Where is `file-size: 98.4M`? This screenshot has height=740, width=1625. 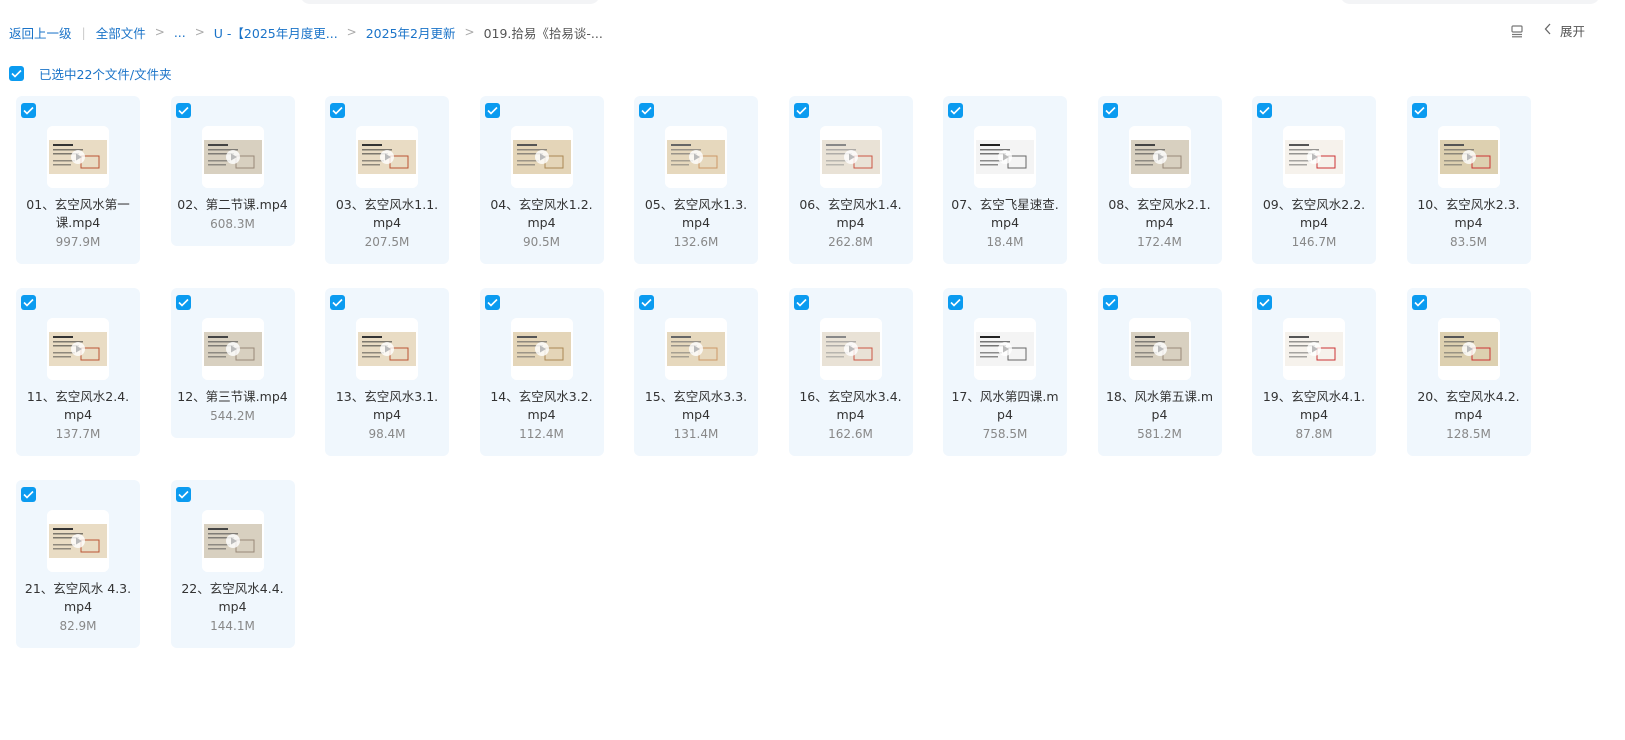
file-size: 98.4M is located at coordinates (387, 434).